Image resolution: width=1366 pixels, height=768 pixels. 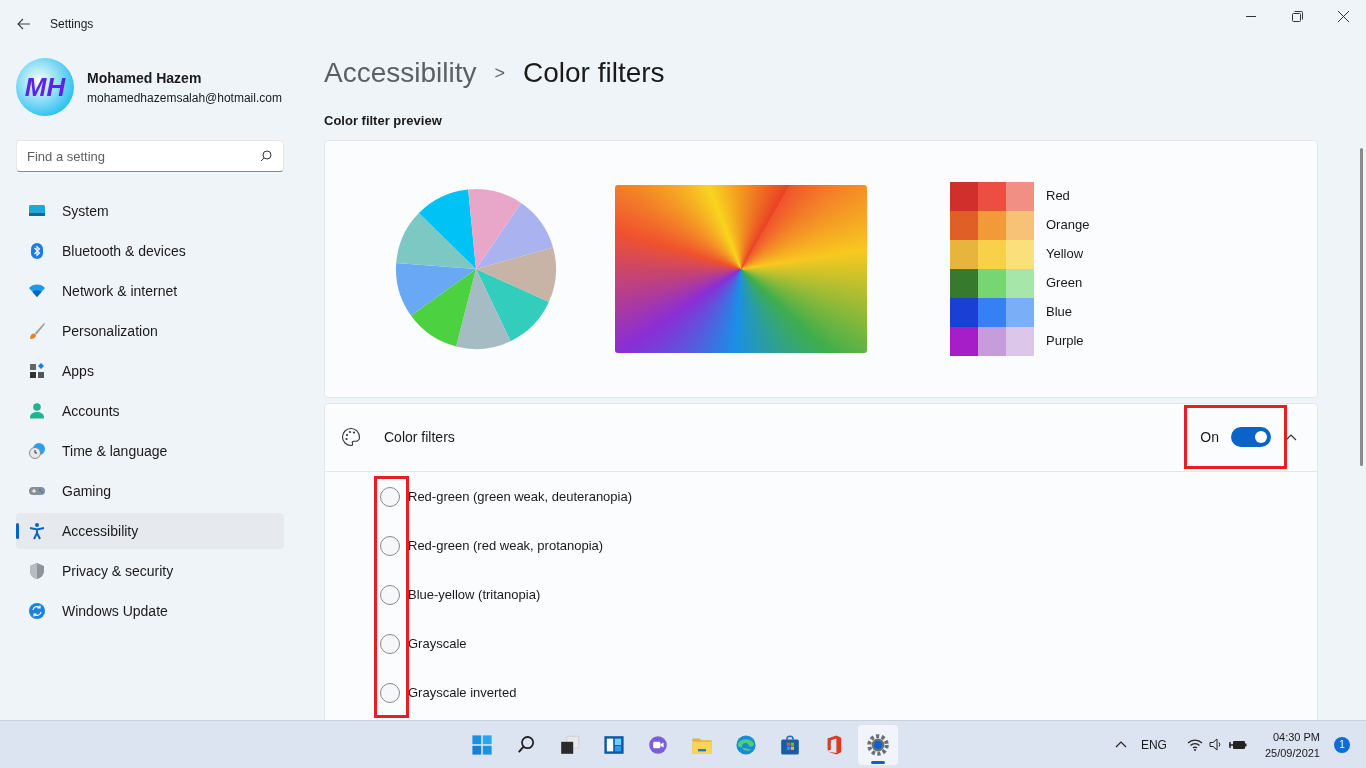 What do you see at coordinates (150, 331) in the screenshot?
I see `sidebar-item: Personalization` at bounding box center [150, 331].